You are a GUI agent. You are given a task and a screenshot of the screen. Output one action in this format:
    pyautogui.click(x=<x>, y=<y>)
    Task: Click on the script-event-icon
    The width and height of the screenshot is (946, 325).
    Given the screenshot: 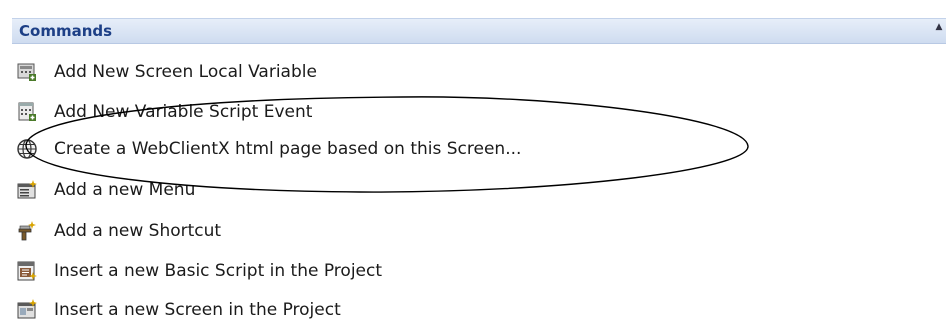 What is the action you would take?
    pyautogui.click(x=27, y=111)
    